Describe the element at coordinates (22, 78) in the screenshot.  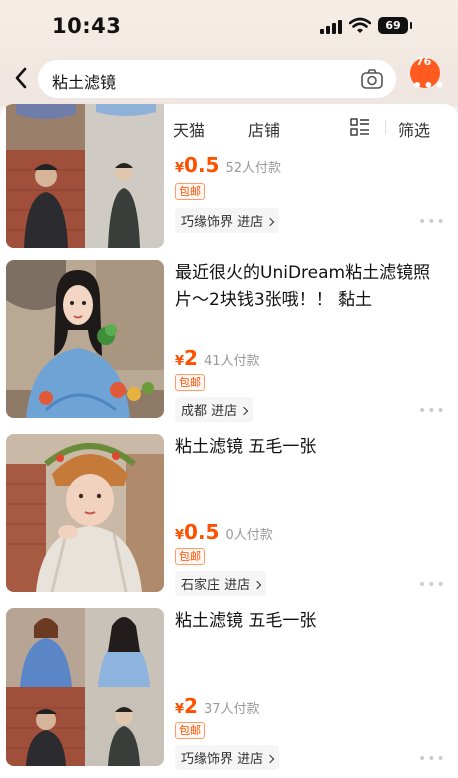
I see `back-arrow-icon` at that location.